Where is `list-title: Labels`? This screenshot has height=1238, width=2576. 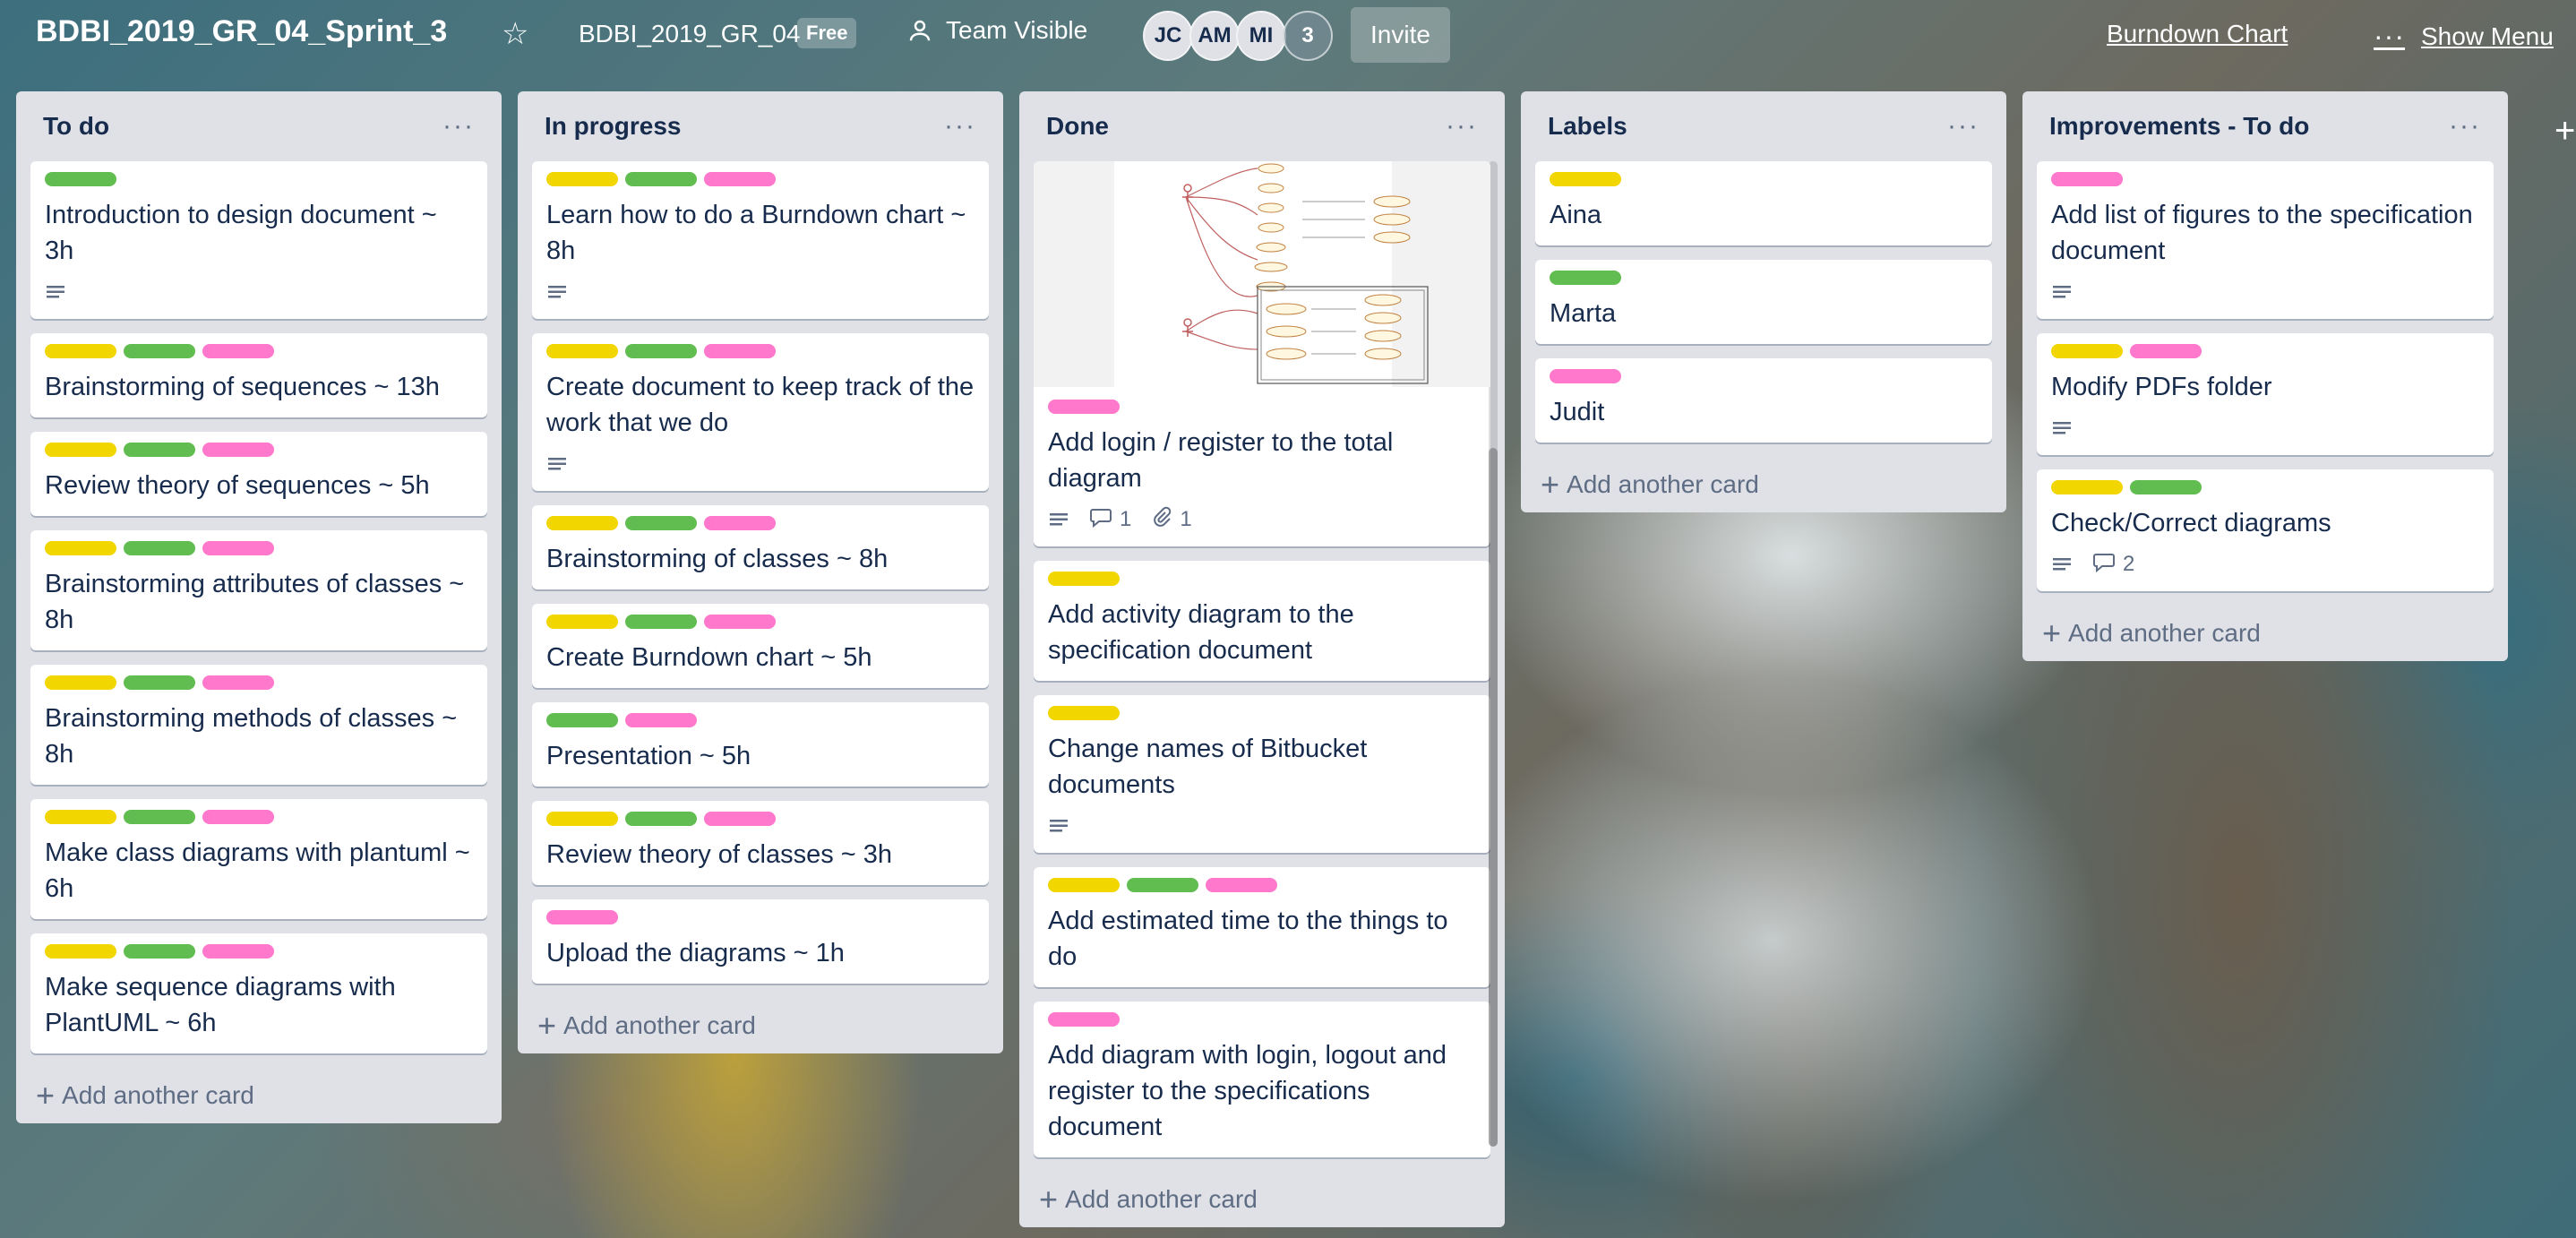
list-title: Labels is located at coordinates (1587, 126).